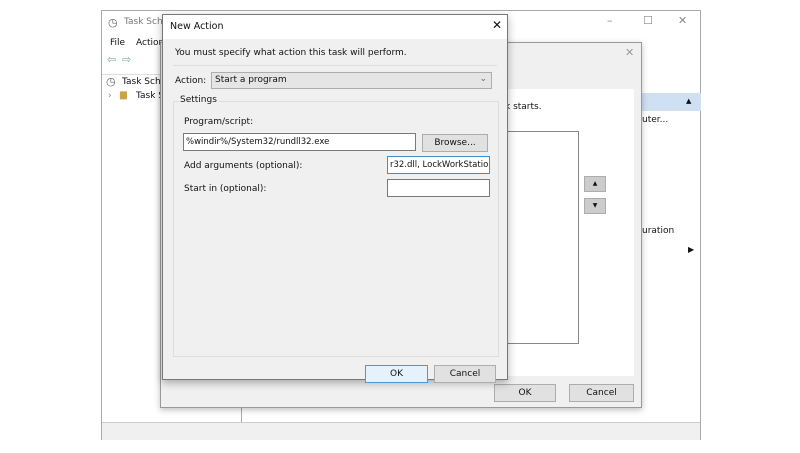 The image size is (800, 453). What do you see at coordinates (671, 102) in the screenshot?
I see `actions-pane-header` at bounding box center [671, 102].